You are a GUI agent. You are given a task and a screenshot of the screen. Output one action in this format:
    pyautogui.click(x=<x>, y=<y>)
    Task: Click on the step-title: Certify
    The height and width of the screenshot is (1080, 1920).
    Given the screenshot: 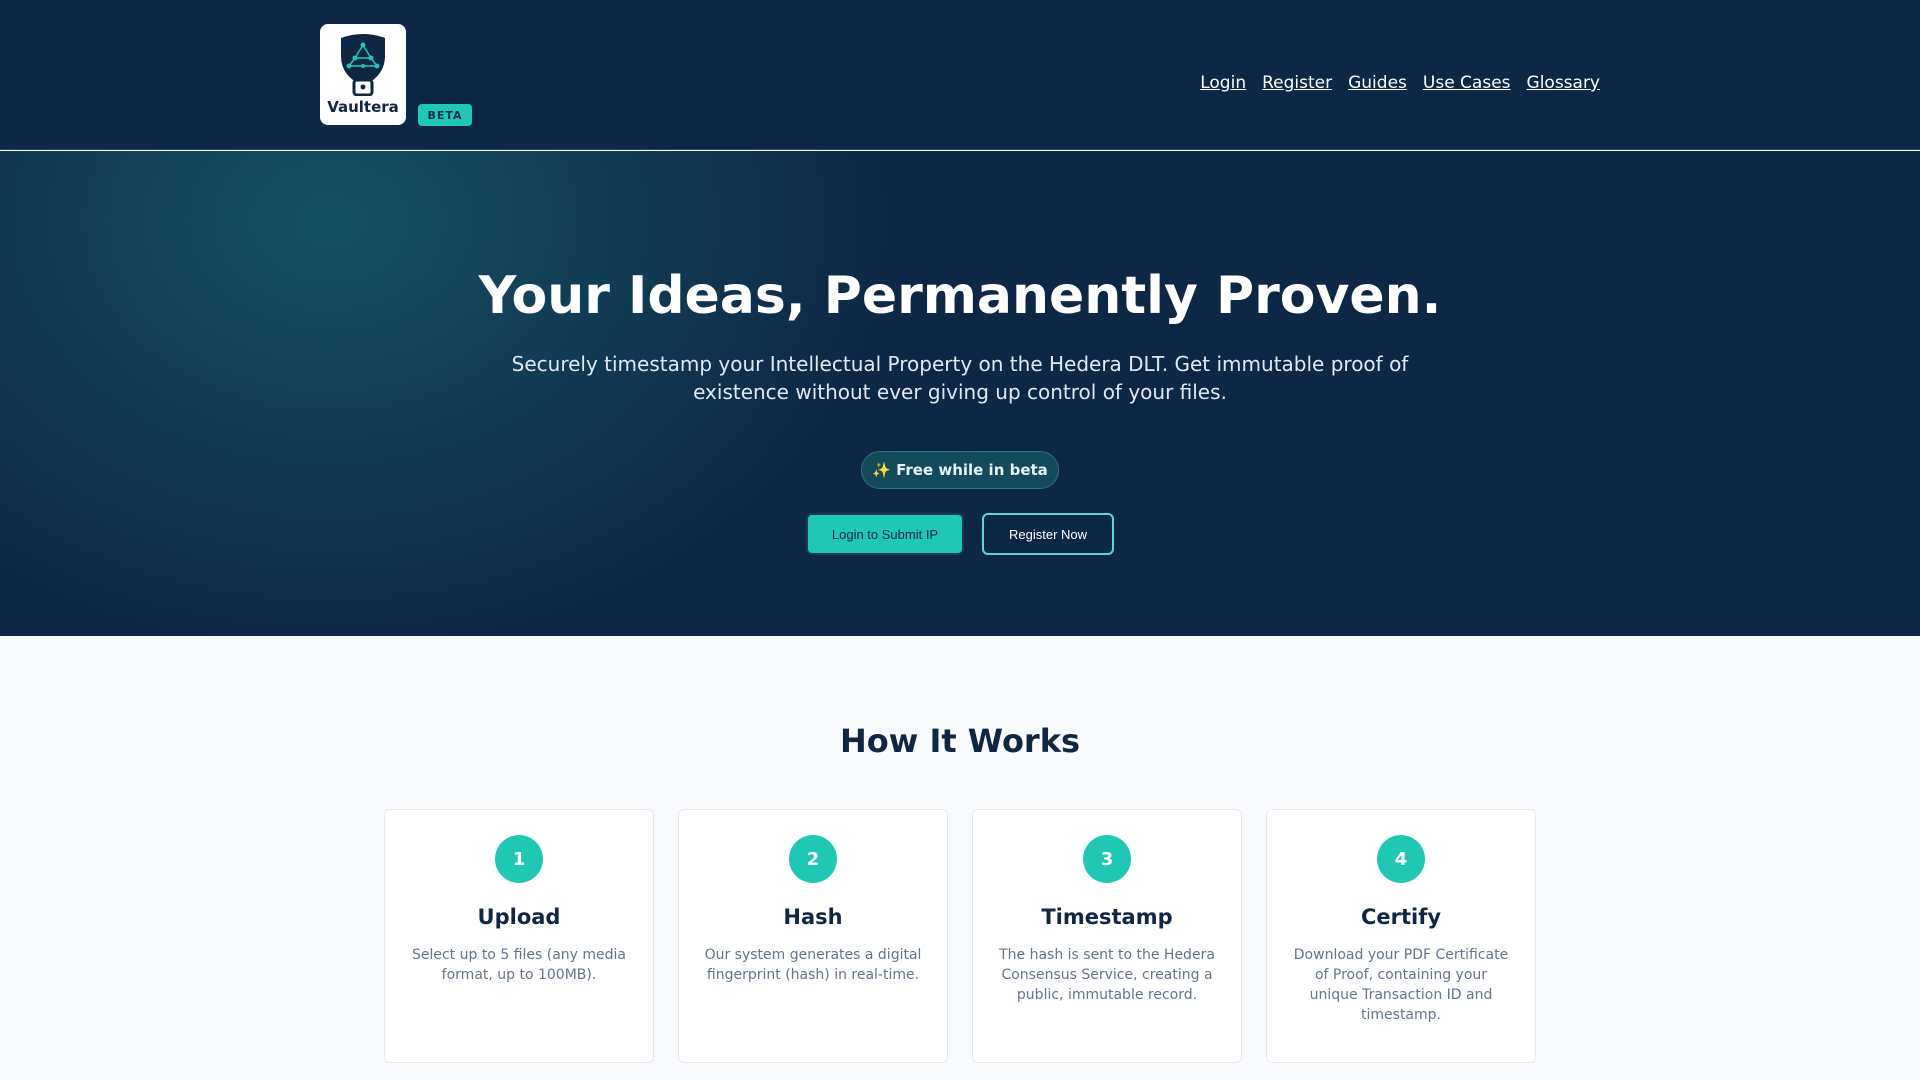 What is the action you would take?
    pyautogui.click(x=1401, y=917)
    